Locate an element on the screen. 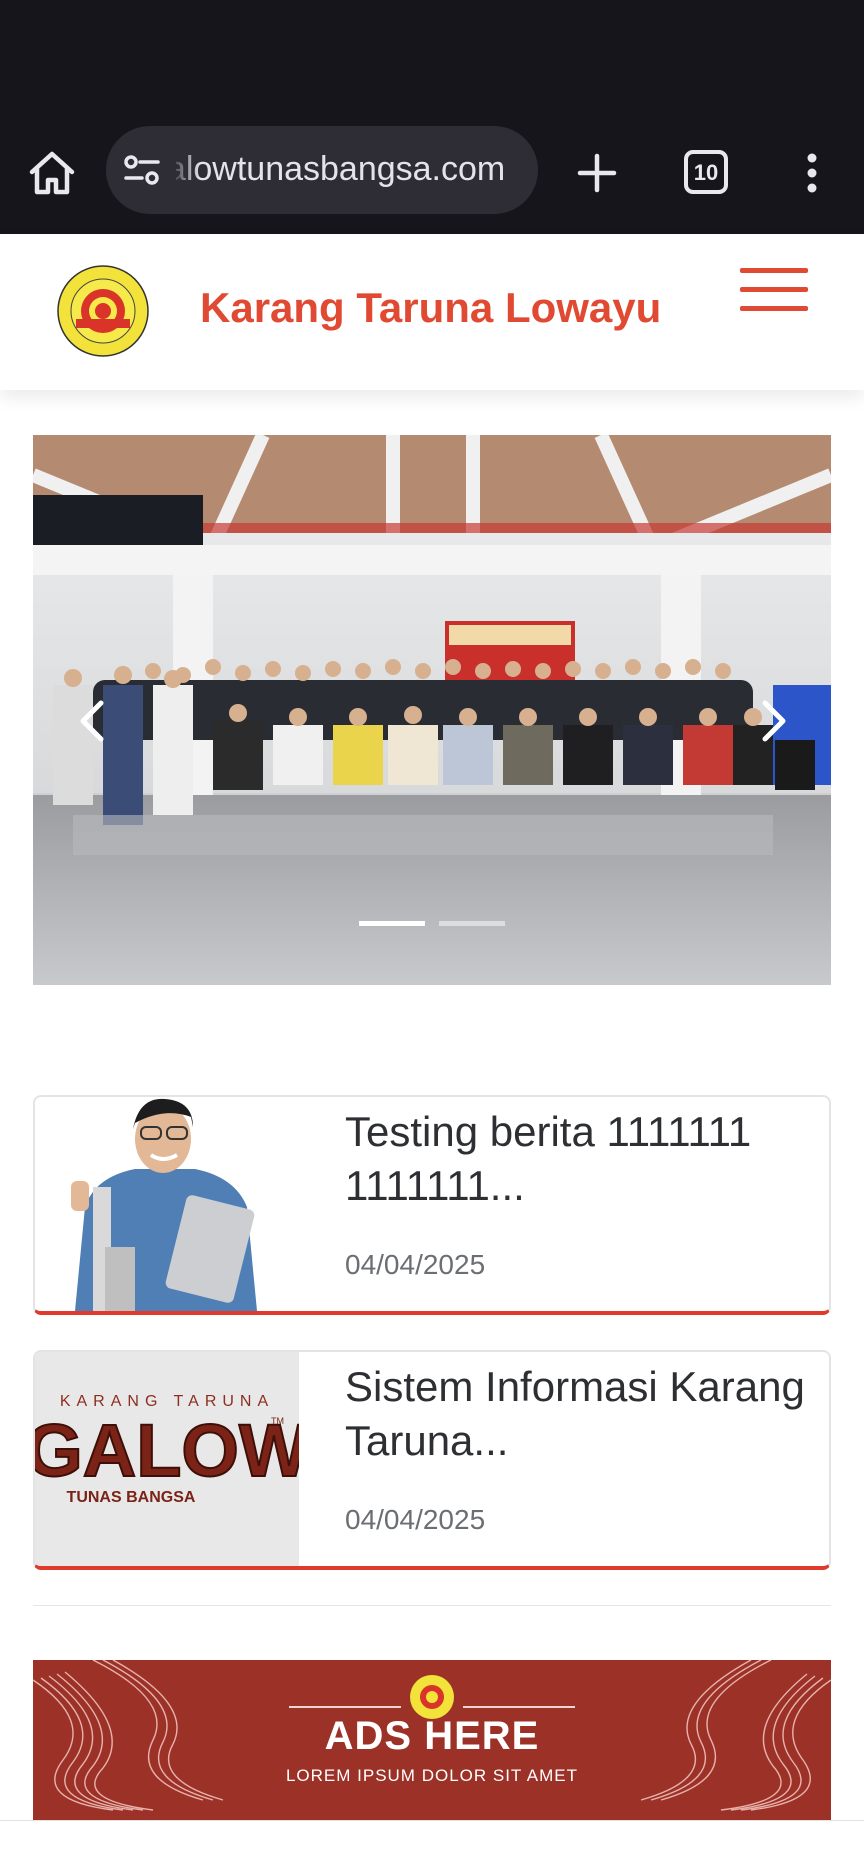  home-icon is located at coordinates (52, 173).